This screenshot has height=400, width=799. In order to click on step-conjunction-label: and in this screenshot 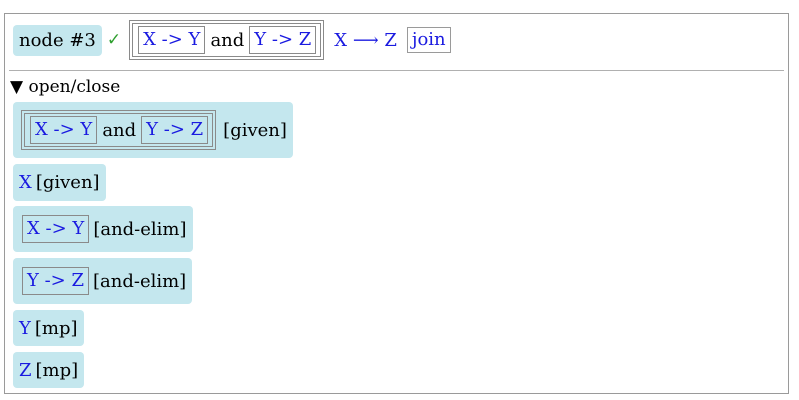, I will do `click(119, 130)`.